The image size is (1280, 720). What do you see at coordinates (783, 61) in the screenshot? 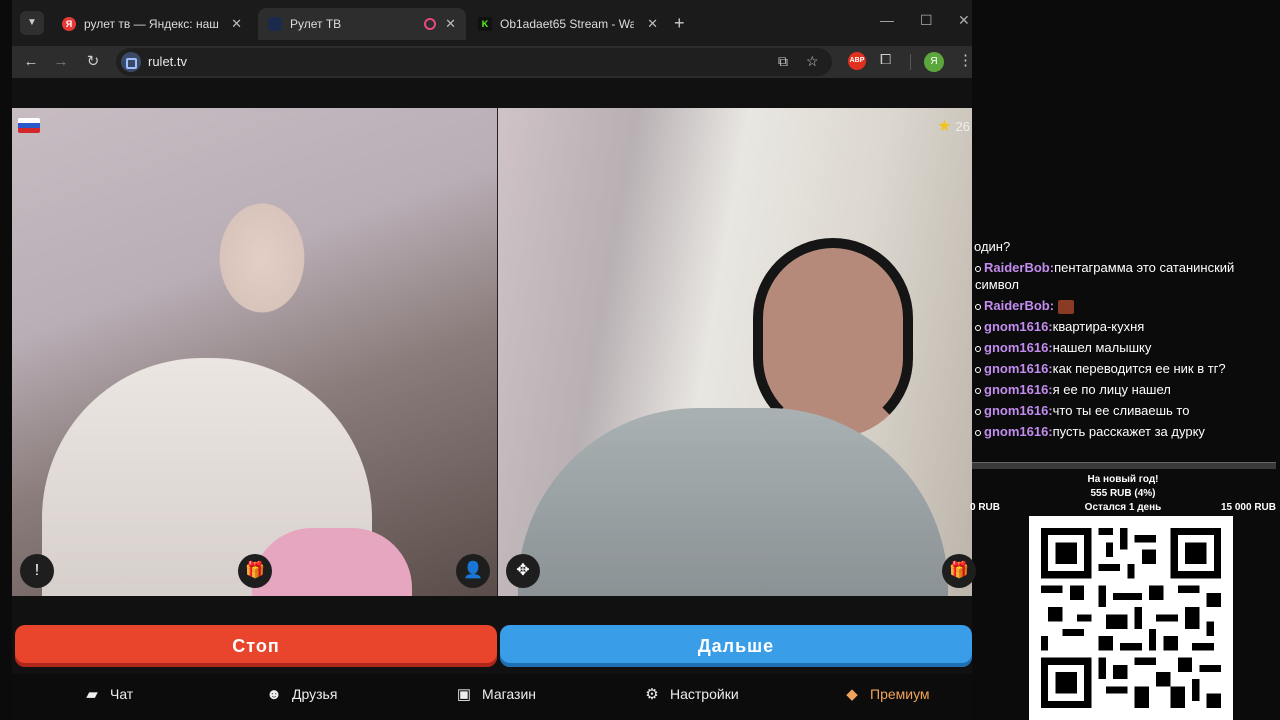
I see `install-app-icon: ⧉` at bounding box center [783, 61].